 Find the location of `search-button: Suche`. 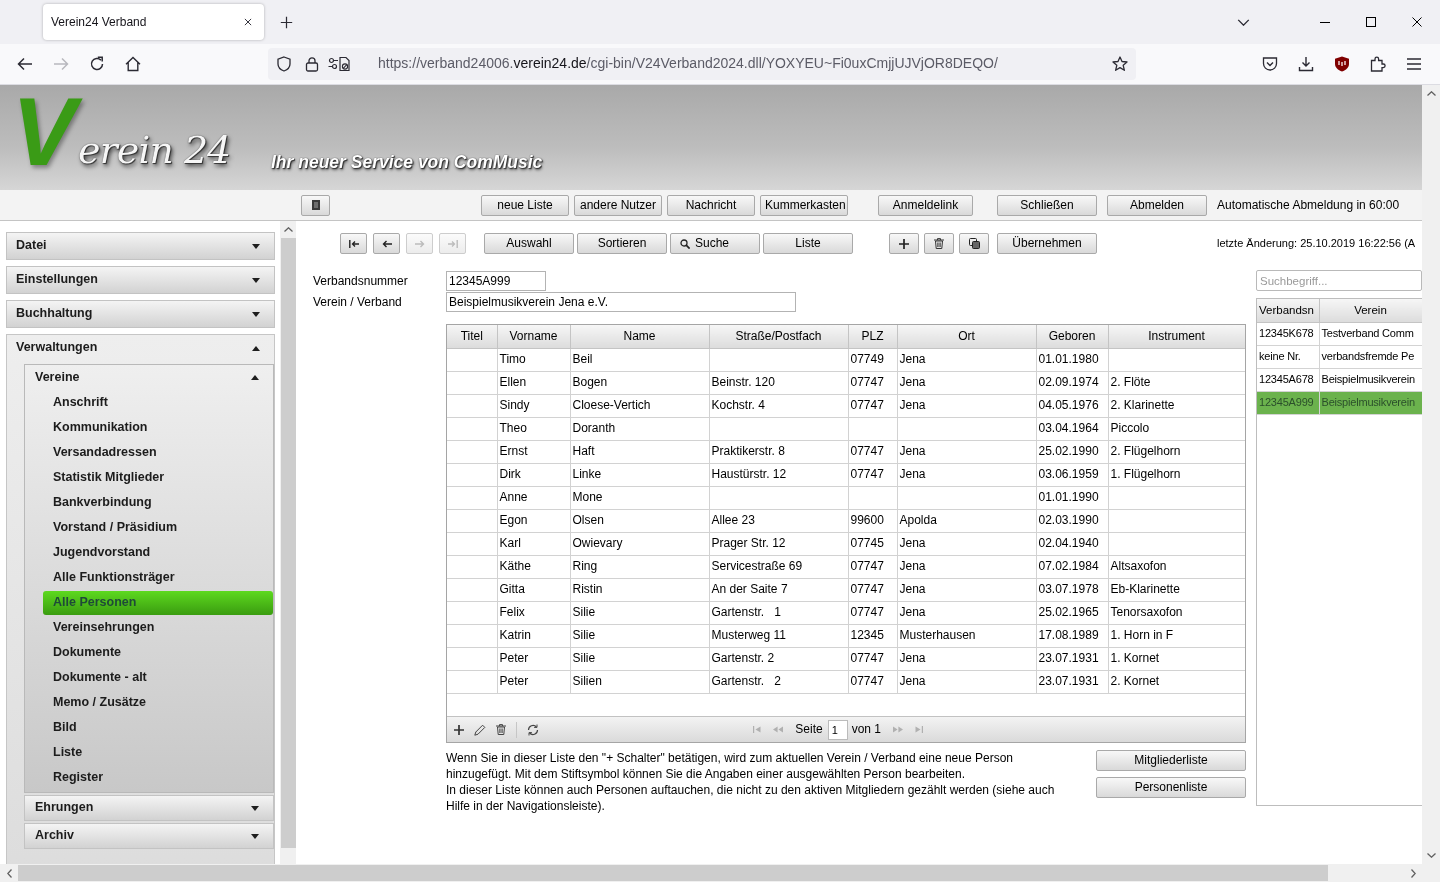

search-button: Suche is located at coordinates (715, 243).